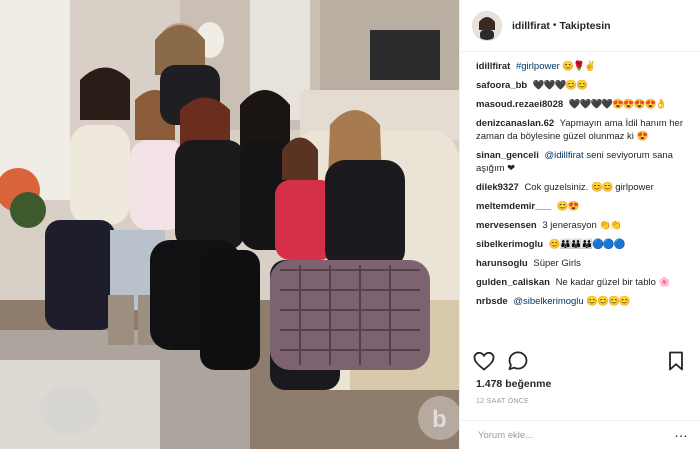  I want to click on comment-mention: @idillfirat, so click(563, 155).